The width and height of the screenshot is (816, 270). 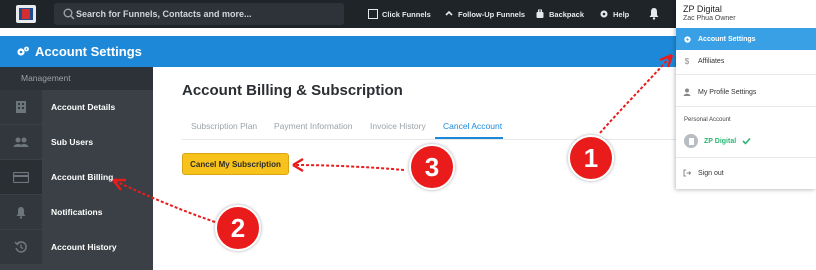 I want to click on account-switch-zp-digital: ZP Digital, so click(x=717, y=141).